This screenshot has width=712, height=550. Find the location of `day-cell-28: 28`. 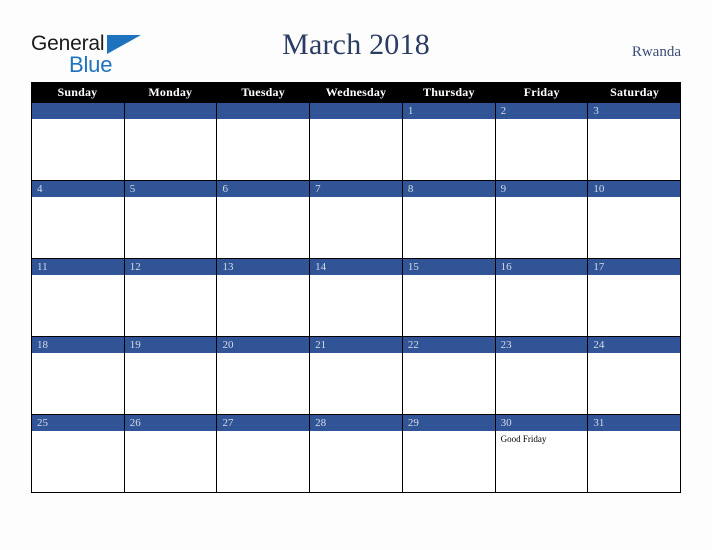

day-cell-28: 28 is located at coordinates (356, 453).